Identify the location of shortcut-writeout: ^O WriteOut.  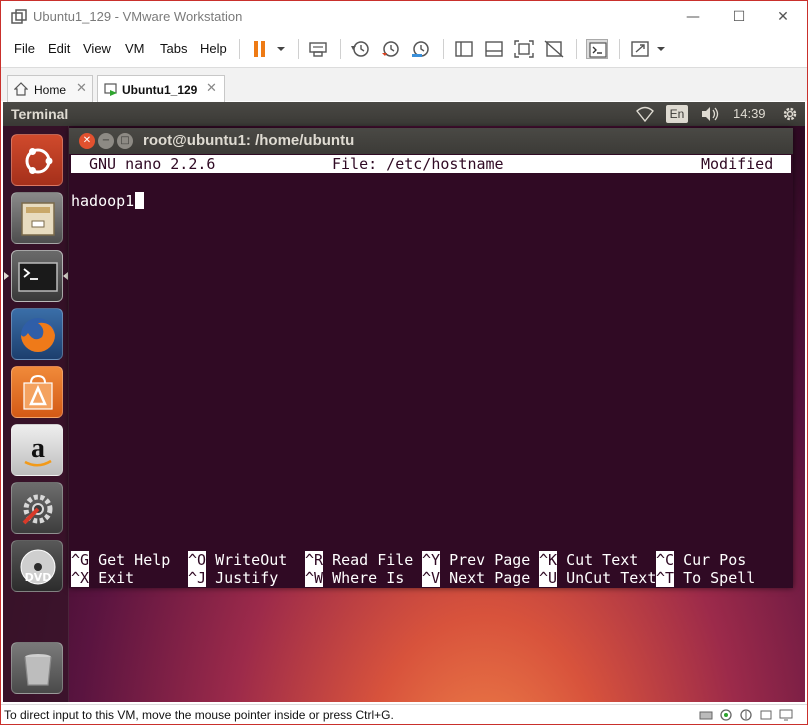
(237, 560).